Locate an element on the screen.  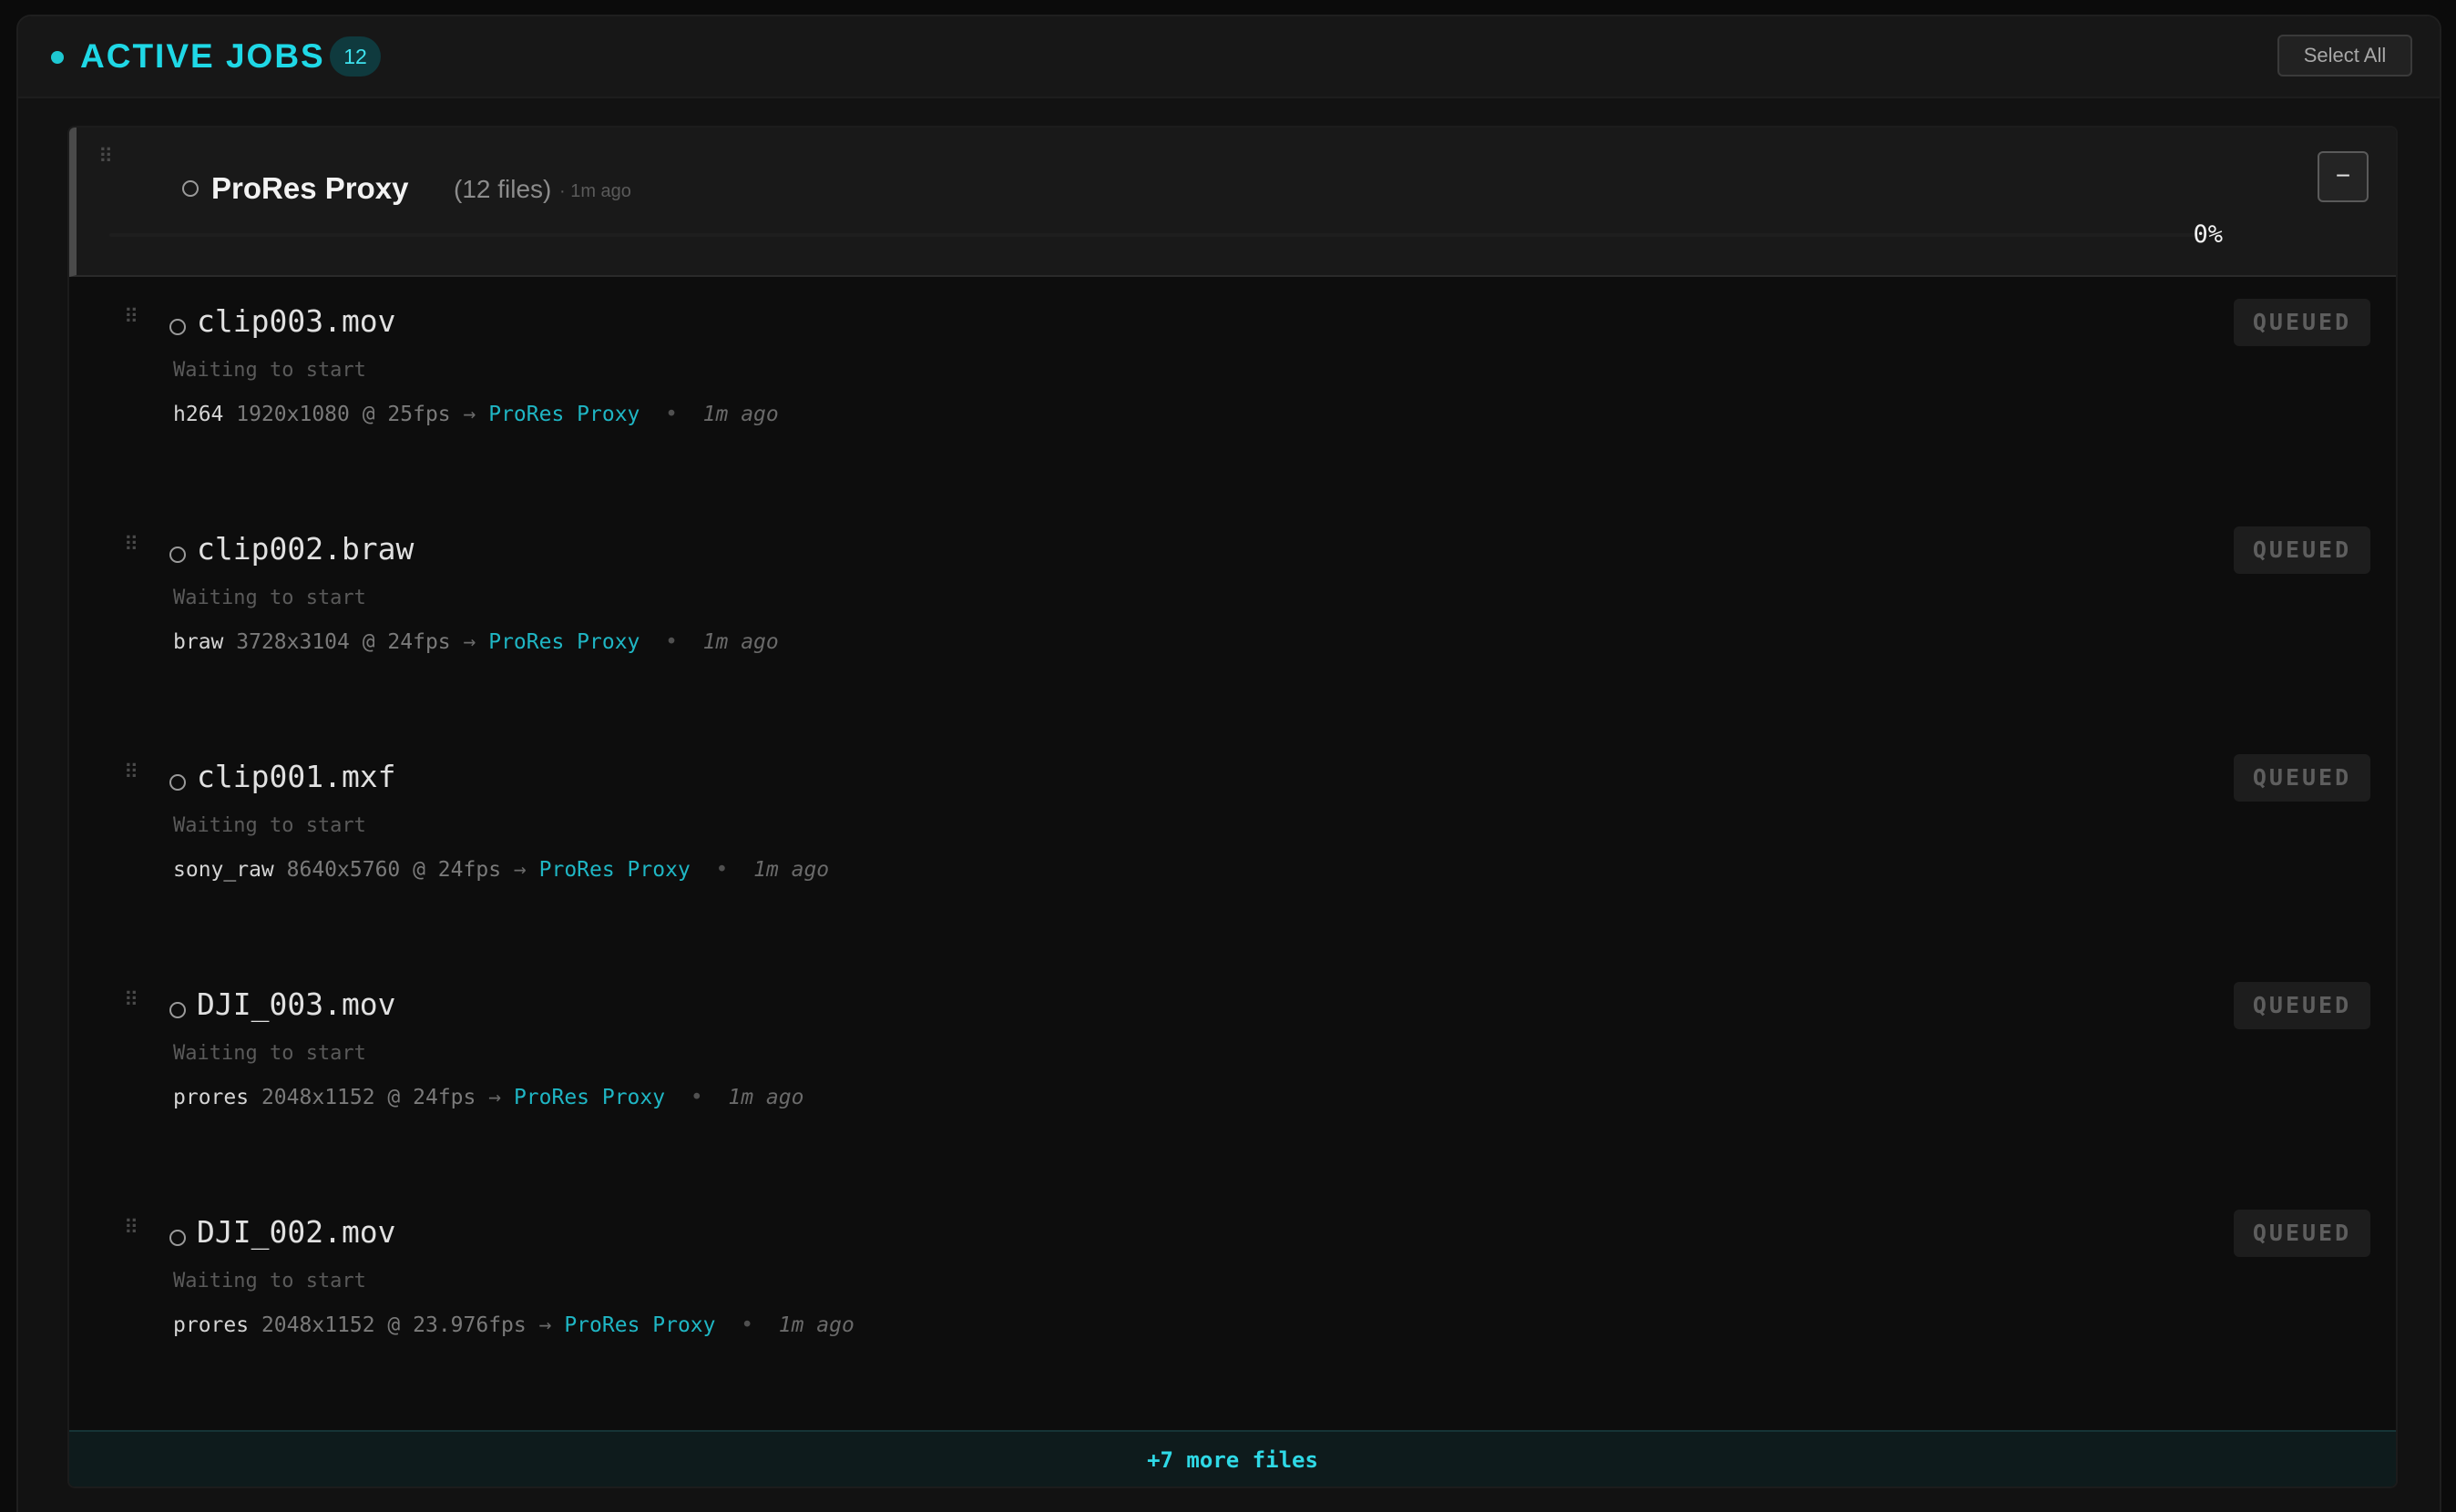
file-spec: 2048x1152 @ 23.976fps is located at coordinates (394, 1325).